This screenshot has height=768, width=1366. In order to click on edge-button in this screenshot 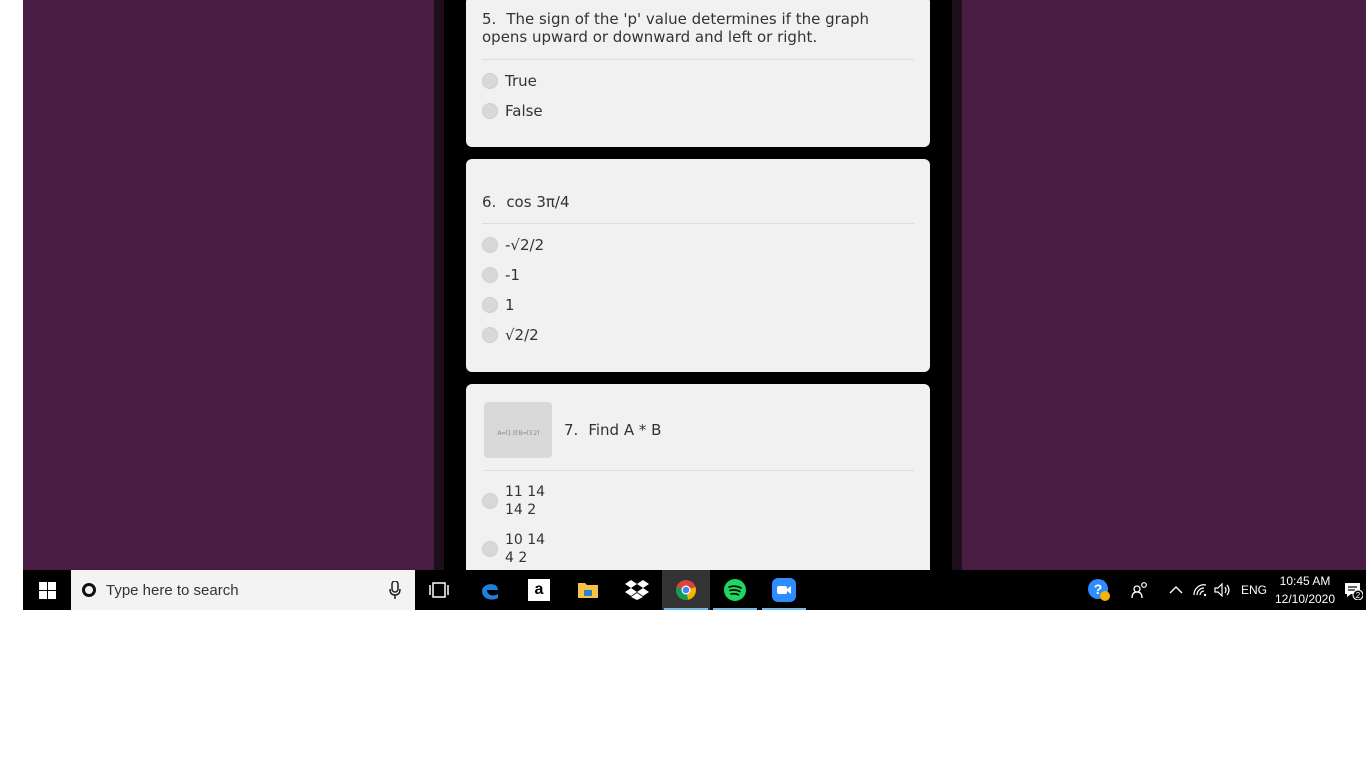, I will do `click(490, 590)`.